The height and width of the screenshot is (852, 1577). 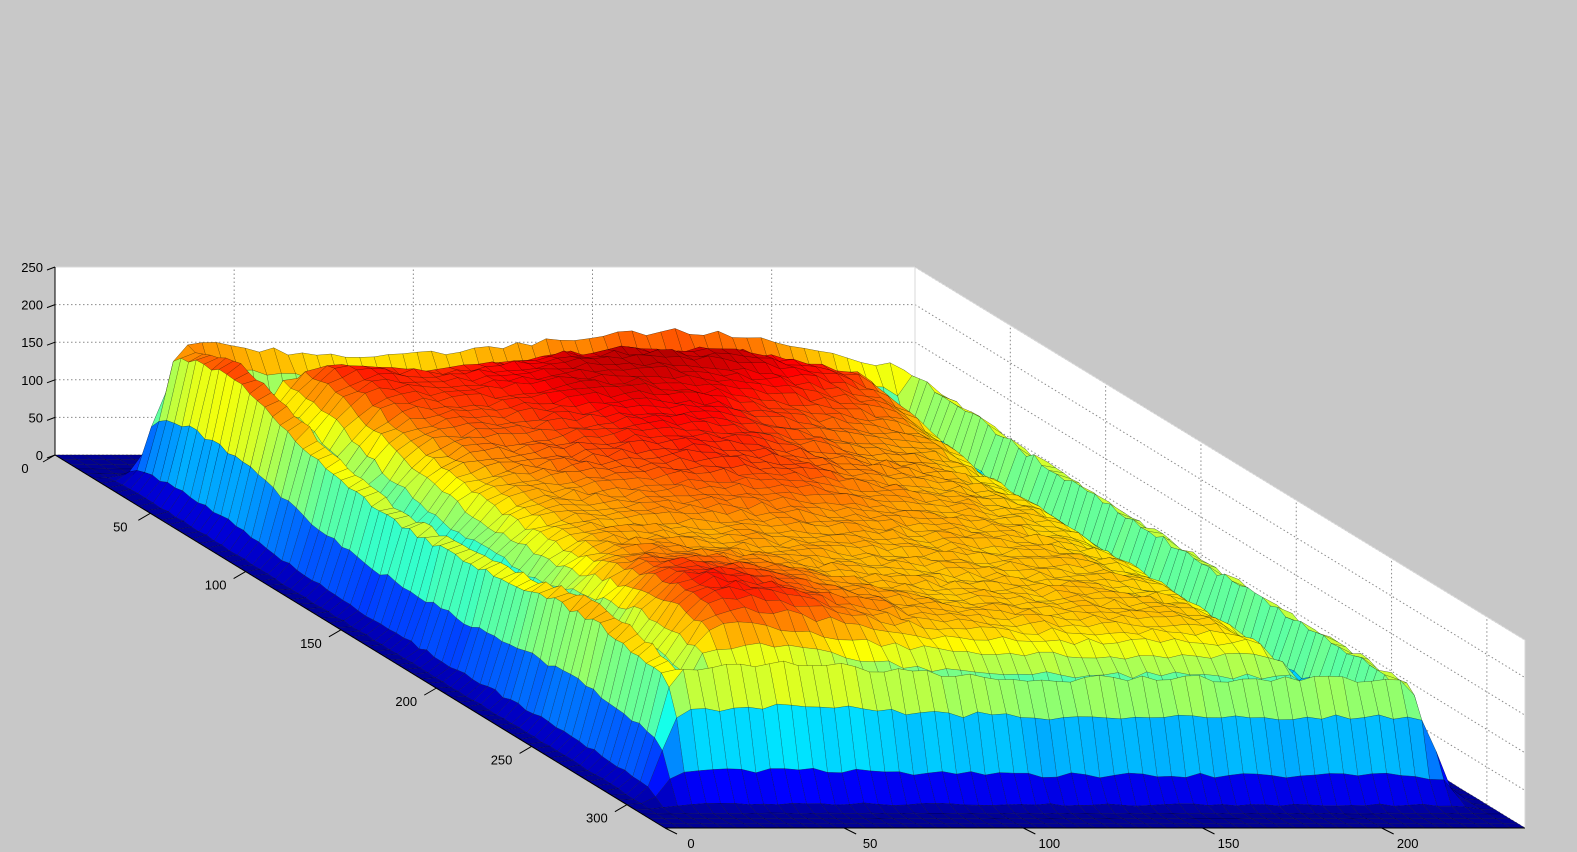 What do you see at coordinates (690, 843) in the screenshot?
I see `y-tick-label: 0` at bounding box center [690, 843].